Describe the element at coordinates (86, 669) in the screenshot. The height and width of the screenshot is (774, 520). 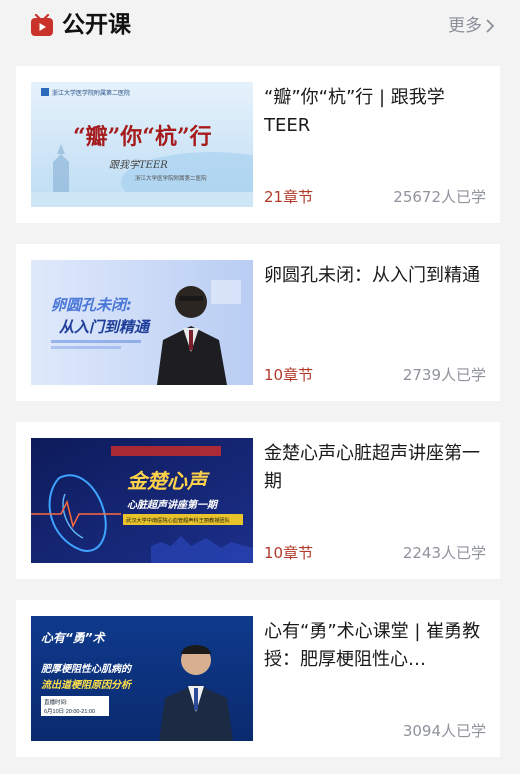
I see `thumb-line1: 肥厚梗阻性心肌病的` at that location.